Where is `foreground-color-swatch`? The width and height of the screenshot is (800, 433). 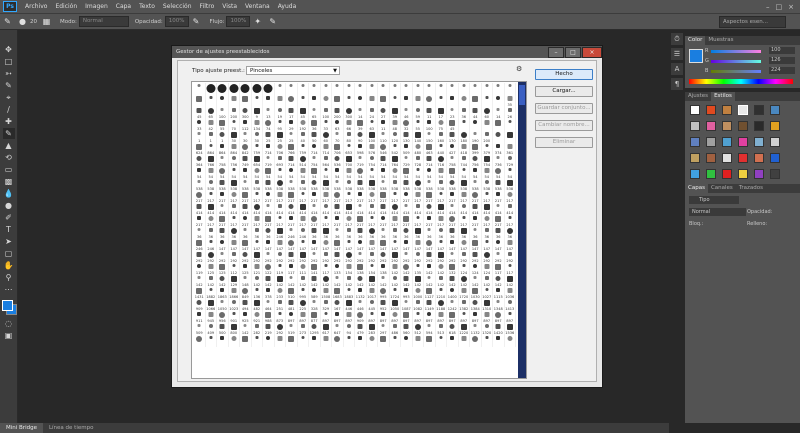
foreground-color-swatch is located at coordinates (7, 305).